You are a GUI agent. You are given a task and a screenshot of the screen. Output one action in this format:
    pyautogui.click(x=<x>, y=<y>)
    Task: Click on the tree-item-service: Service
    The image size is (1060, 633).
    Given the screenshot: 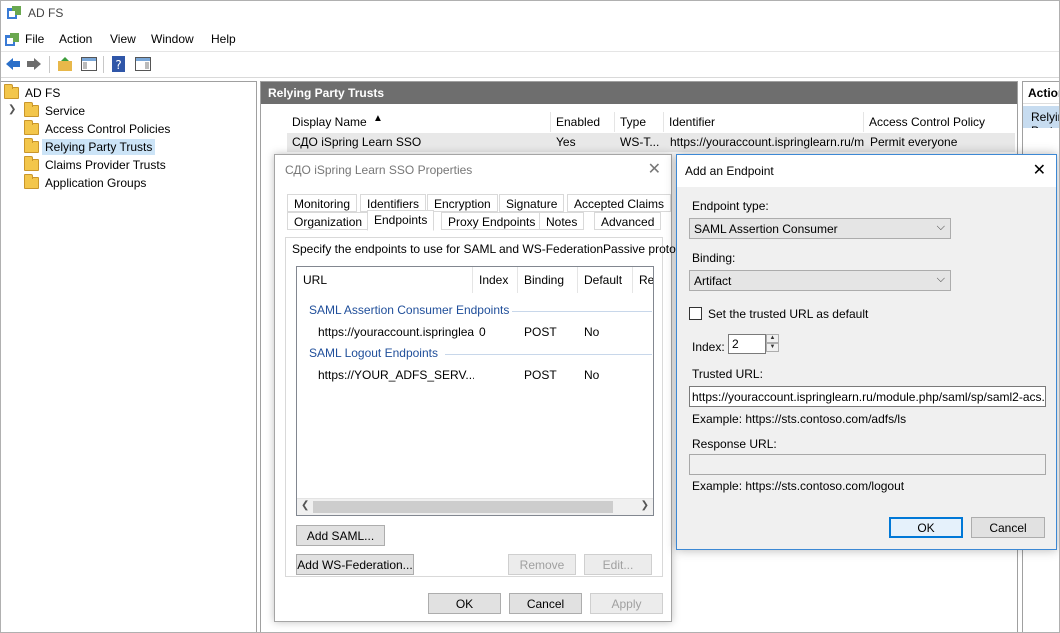 What is the action you would take?
    pyautogui.click(x=54, y=111)
    